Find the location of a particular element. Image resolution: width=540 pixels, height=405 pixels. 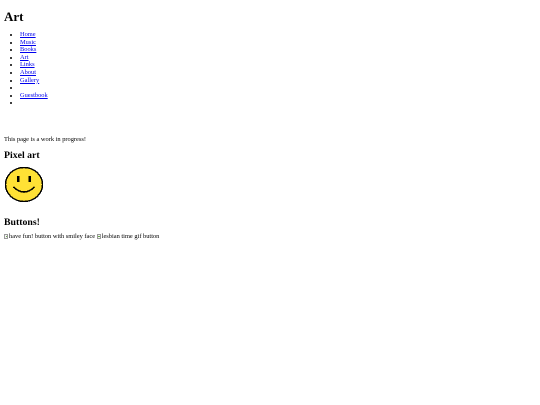

nav-link-gallery: Gallery is located at coordinates (29, 80).